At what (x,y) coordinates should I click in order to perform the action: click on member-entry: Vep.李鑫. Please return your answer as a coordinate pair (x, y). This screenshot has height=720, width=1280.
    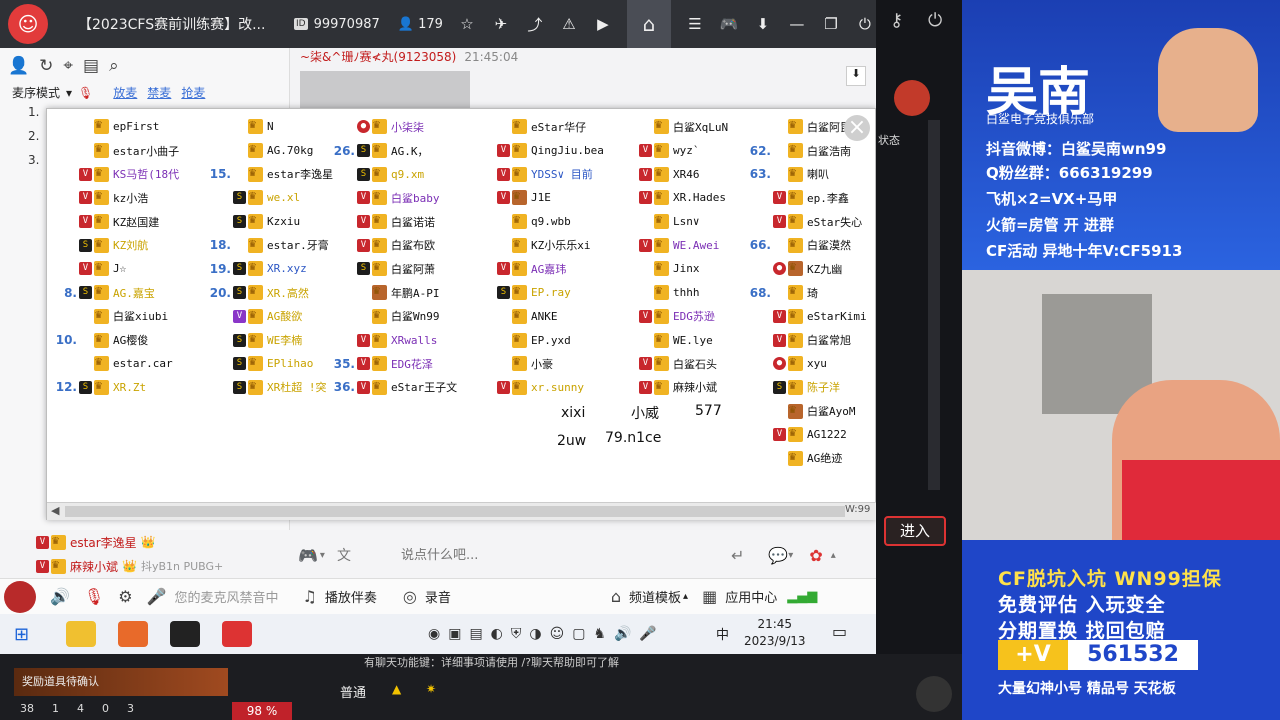
    Looking at the image, I should click on (817, 198).